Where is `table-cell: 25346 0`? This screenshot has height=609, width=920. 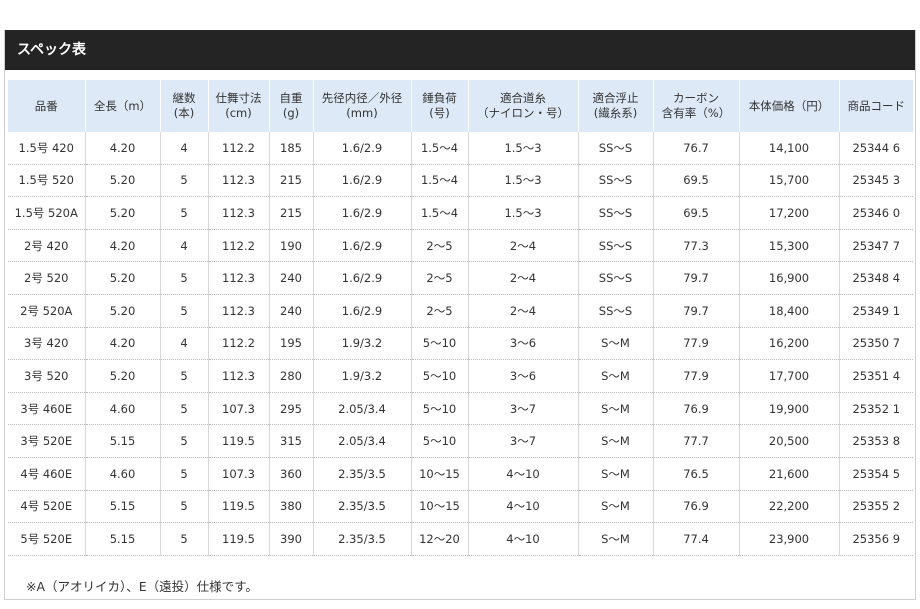
table-cell: 25346 0 is located at coordinates (876, 213).